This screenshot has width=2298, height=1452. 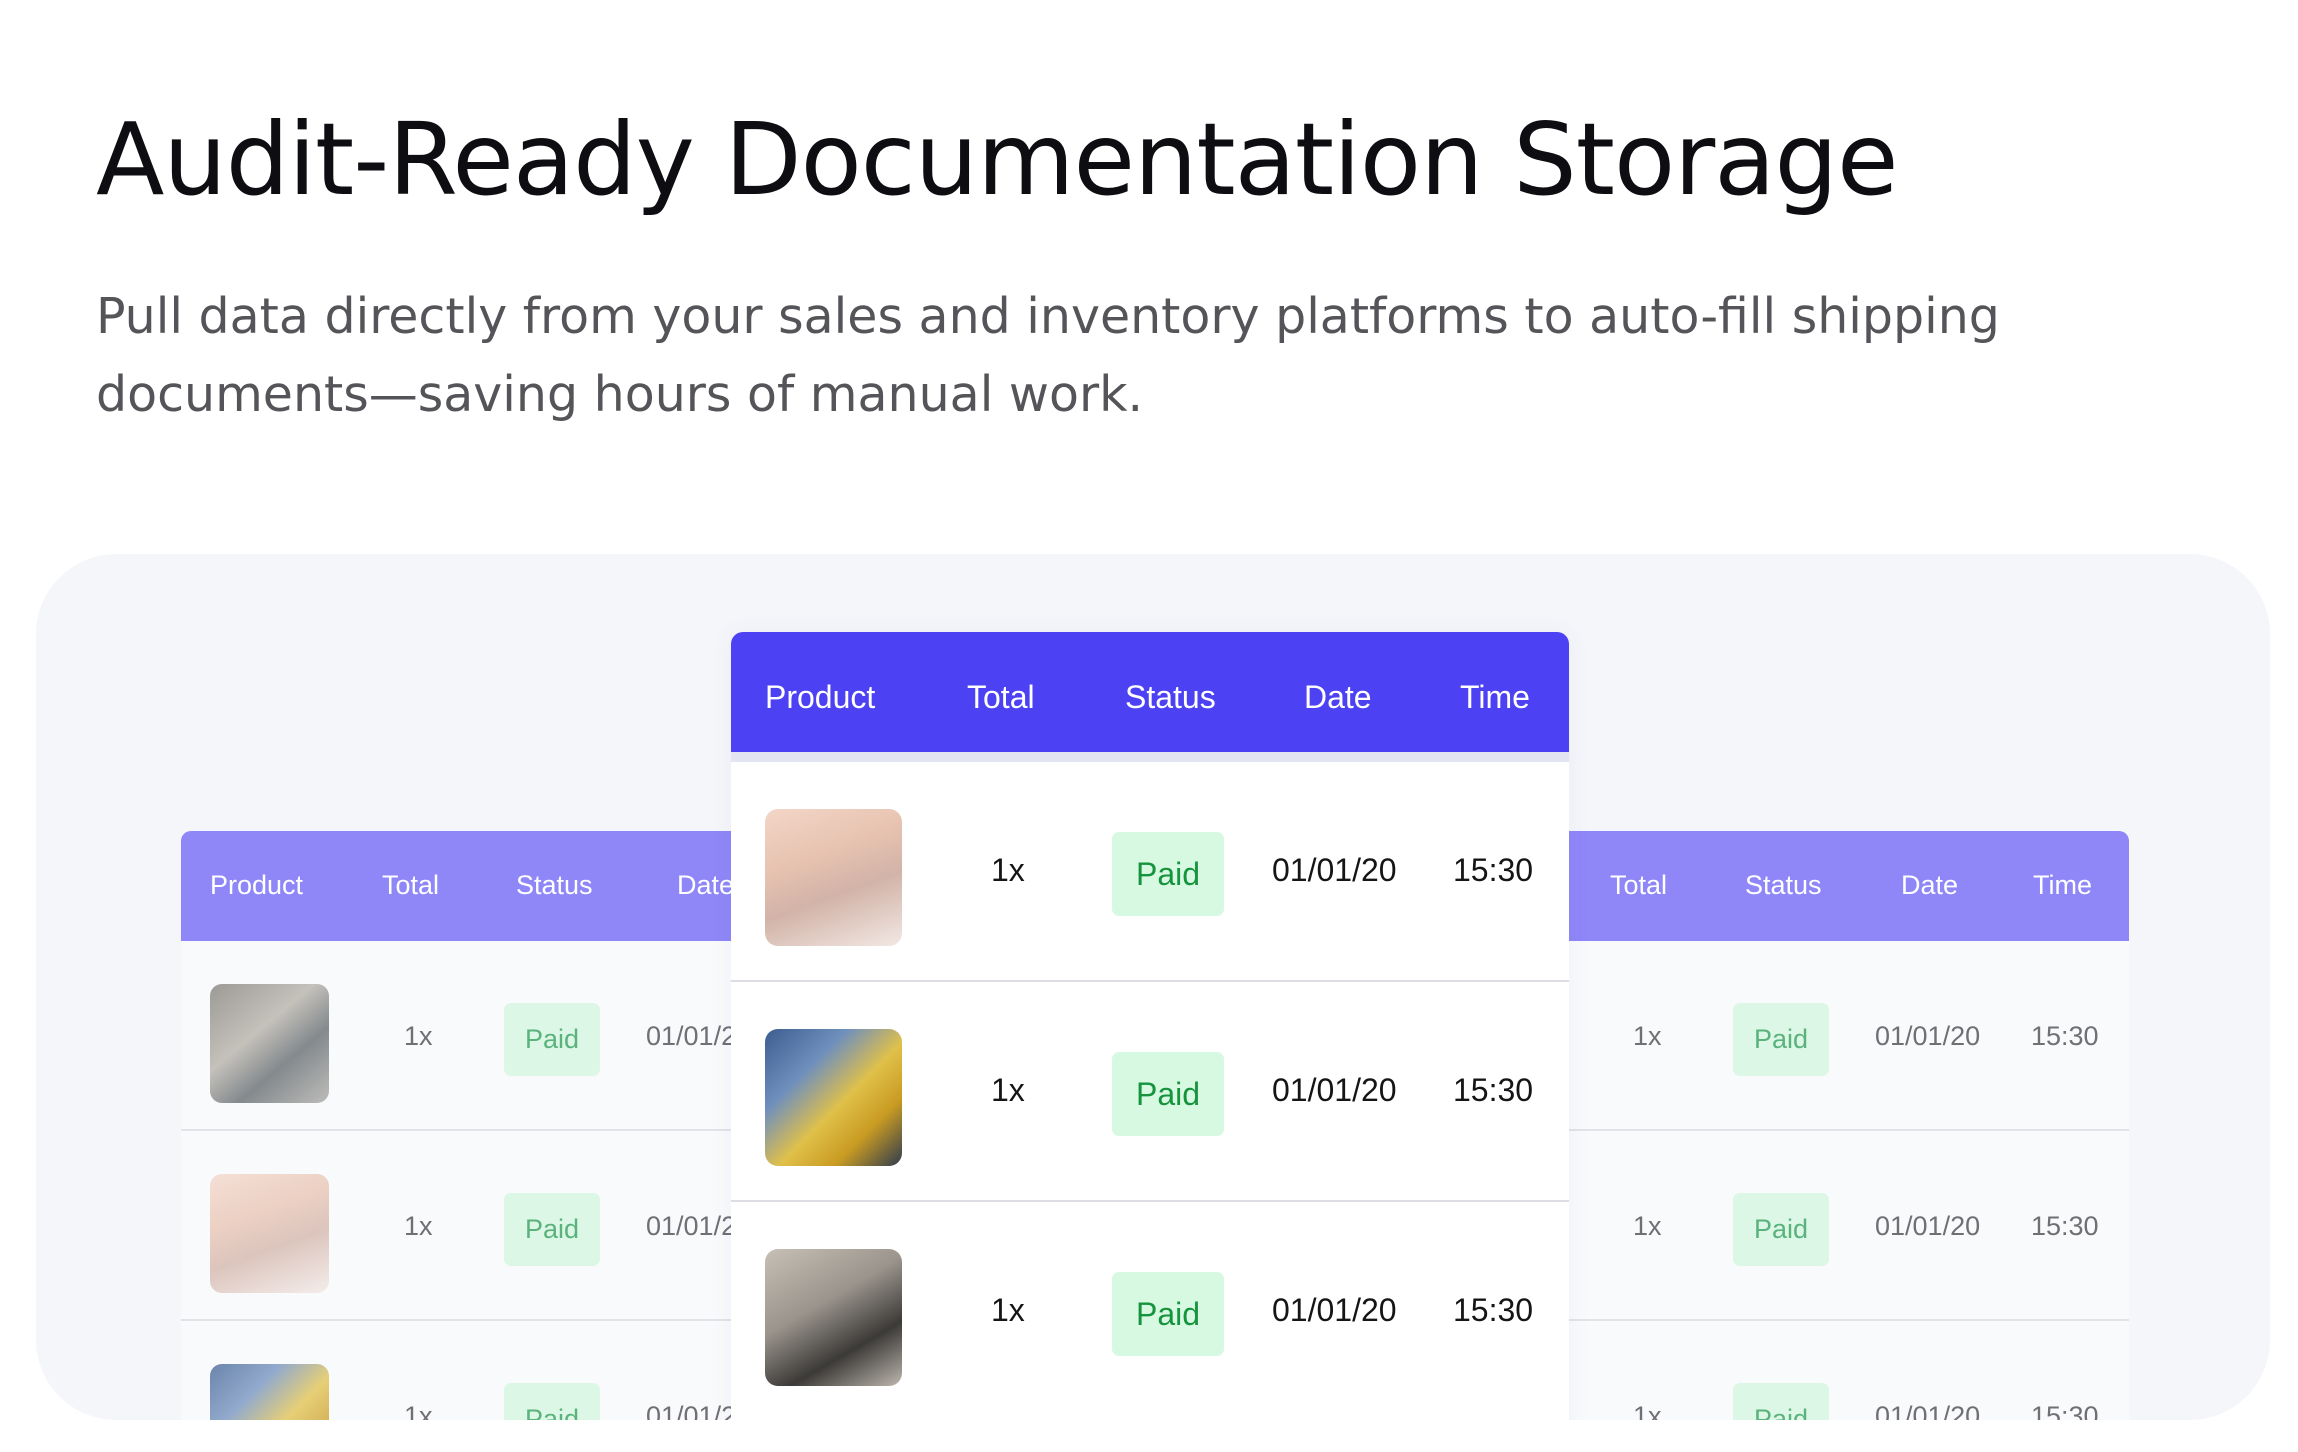 I want to click on table-header: Product Total Status Date Time, so click(x=1150, y=697).